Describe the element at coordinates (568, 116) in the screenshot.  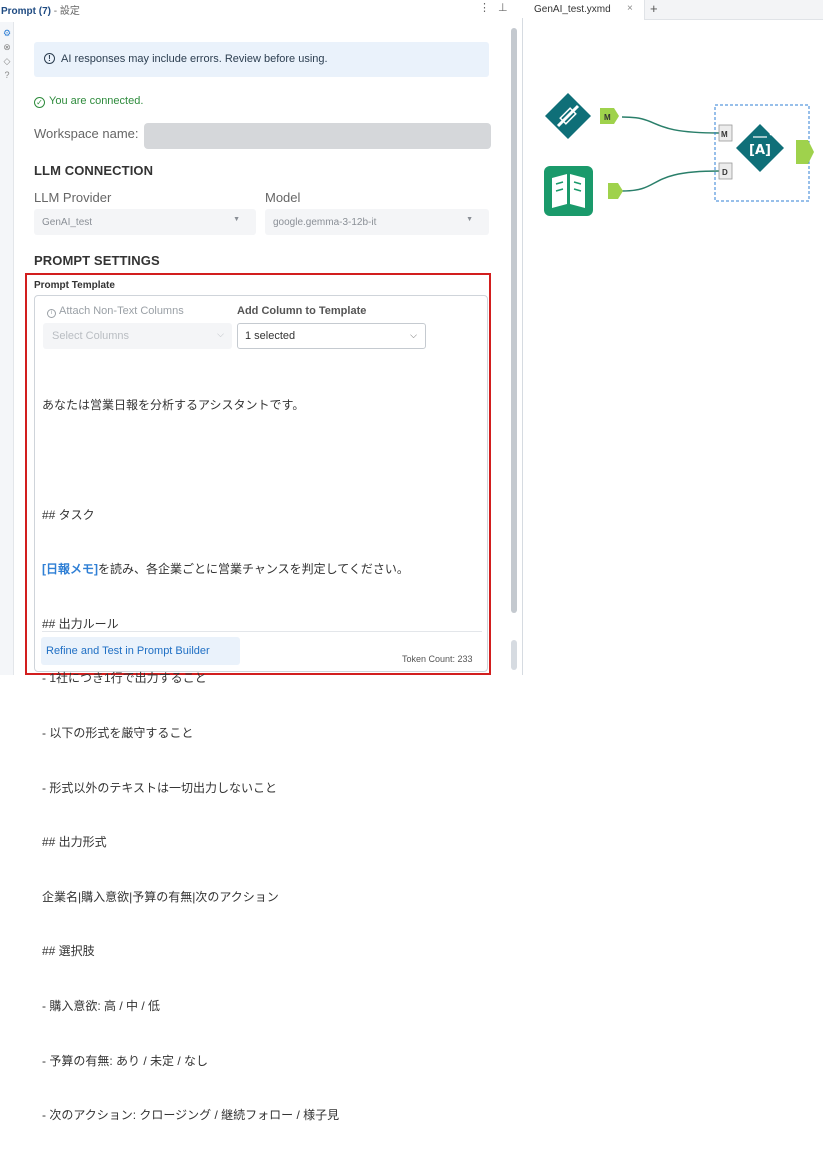
I see `input-connector-tool-icon` at that location.